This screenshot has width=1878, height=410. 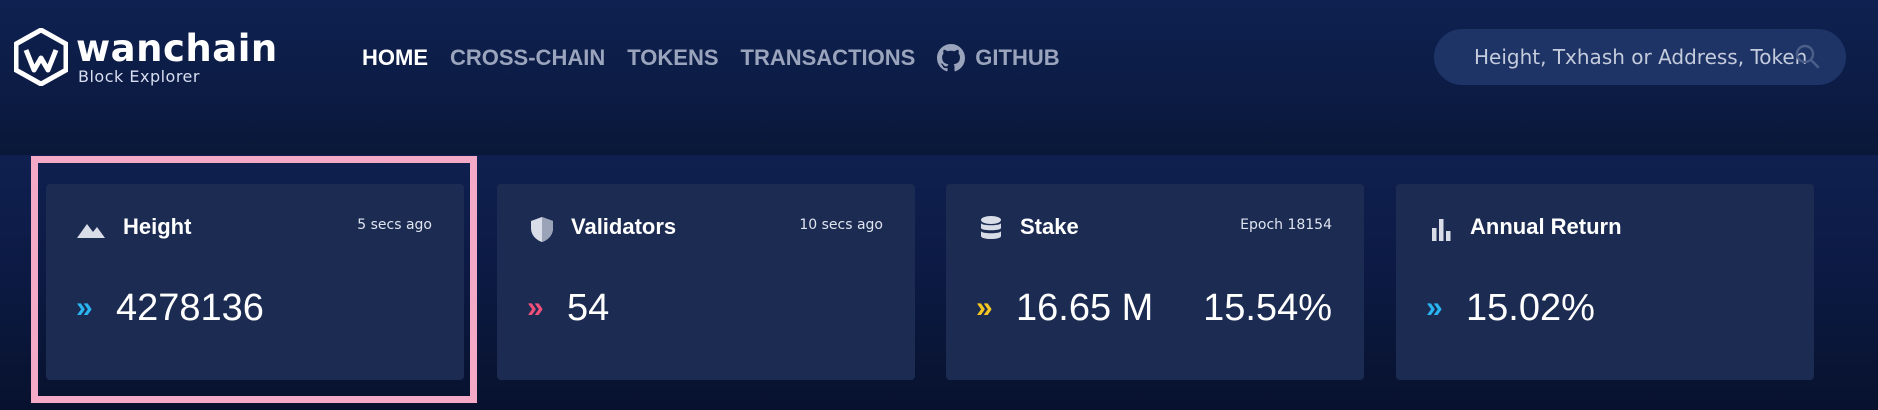 What do you see at coordinates (91, 231) in the screenshot?
I see `mountain-icon` at bounding box center [91, 231].